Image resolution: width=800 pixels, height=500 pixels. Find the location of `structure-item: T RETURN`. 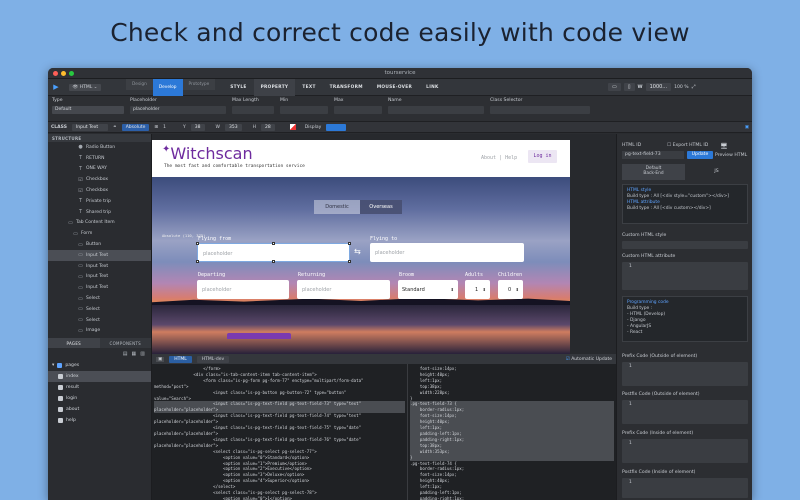

structure-item: T RETURN is located at coordinates (99, 158).